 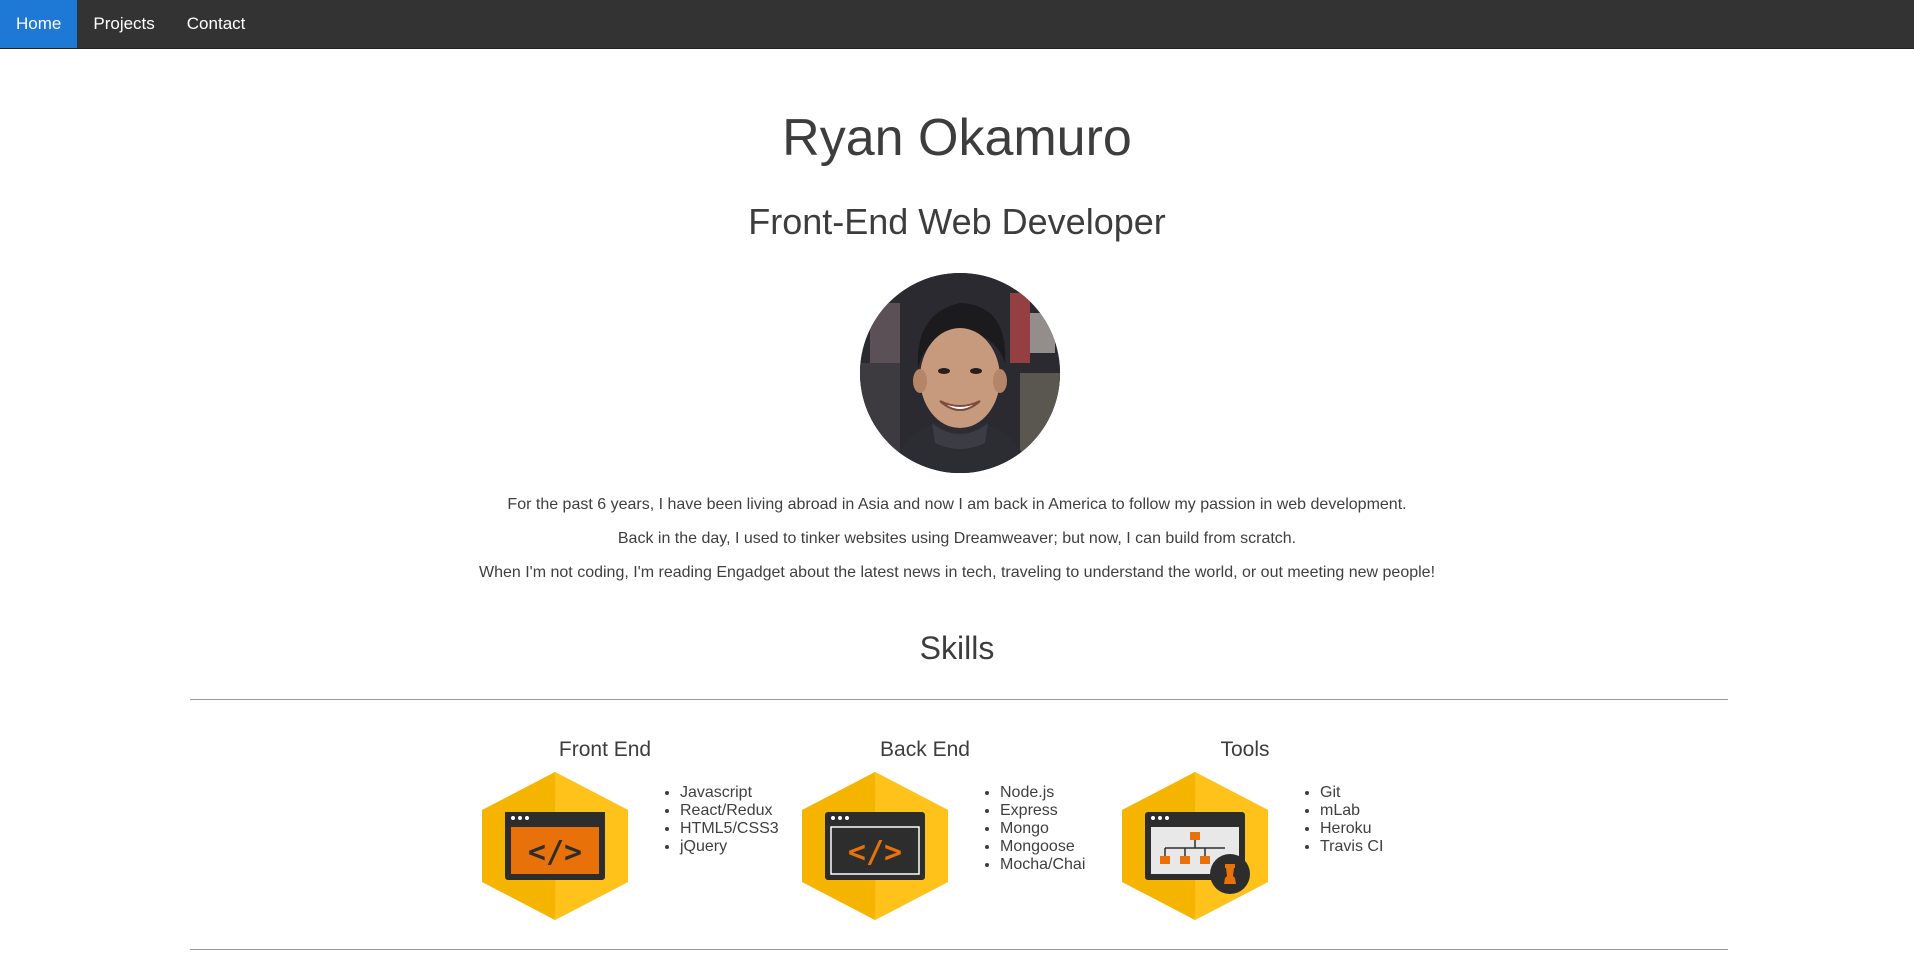 I want to click on skill-list-front-end: Javascript React/Redux HTML5/CSS3 jQuery, so click(x=719, y=820).